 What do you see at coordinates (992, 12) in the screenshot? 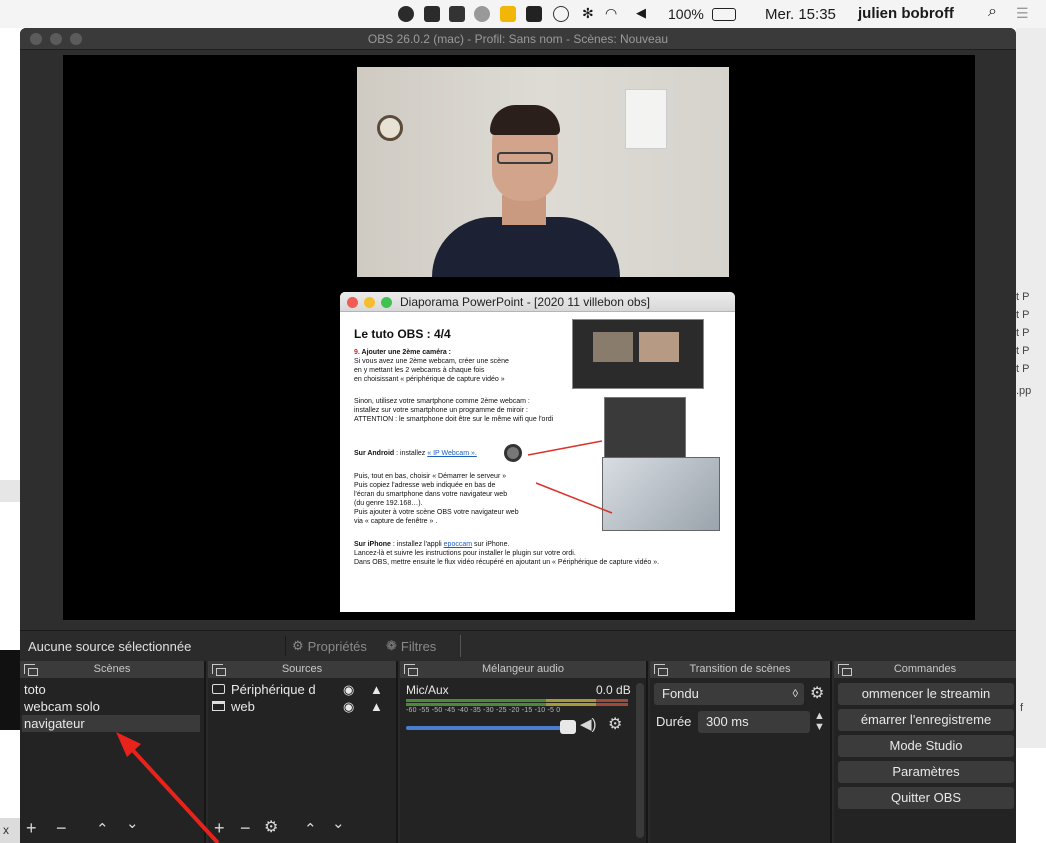
I see `spotlight-search-icon: ⌕` at bounding box center [992, 12].